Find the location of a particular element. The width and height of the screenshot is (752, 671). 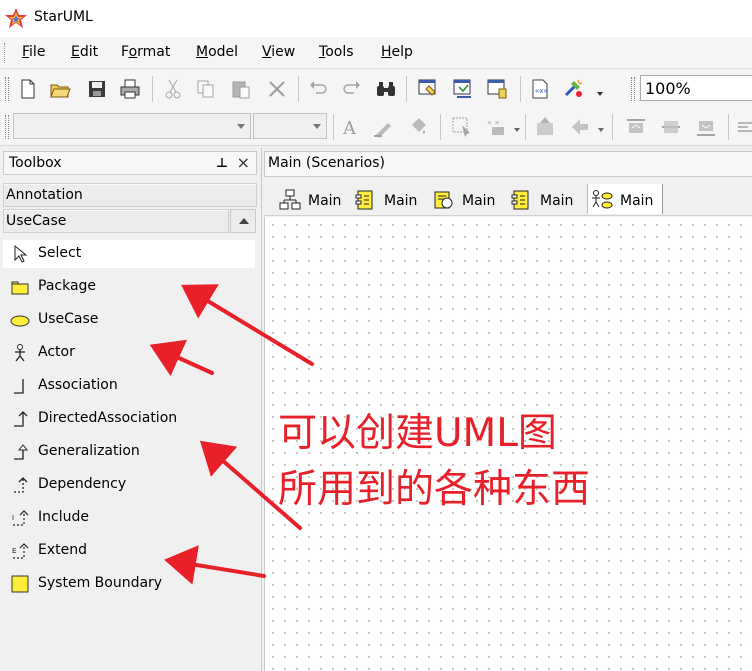

print-icon is located at coordinates (130, 89).